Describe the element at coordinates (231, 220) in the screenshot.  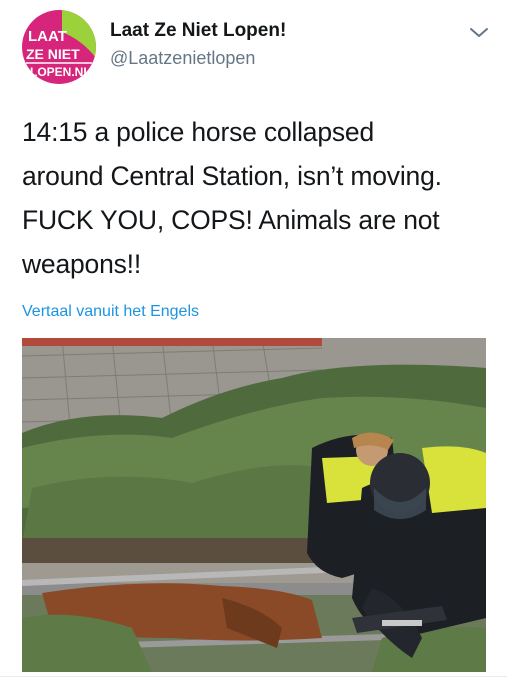
I see `tweet-text-line: FUCK YOU, COPS! Animals are not` at that location.